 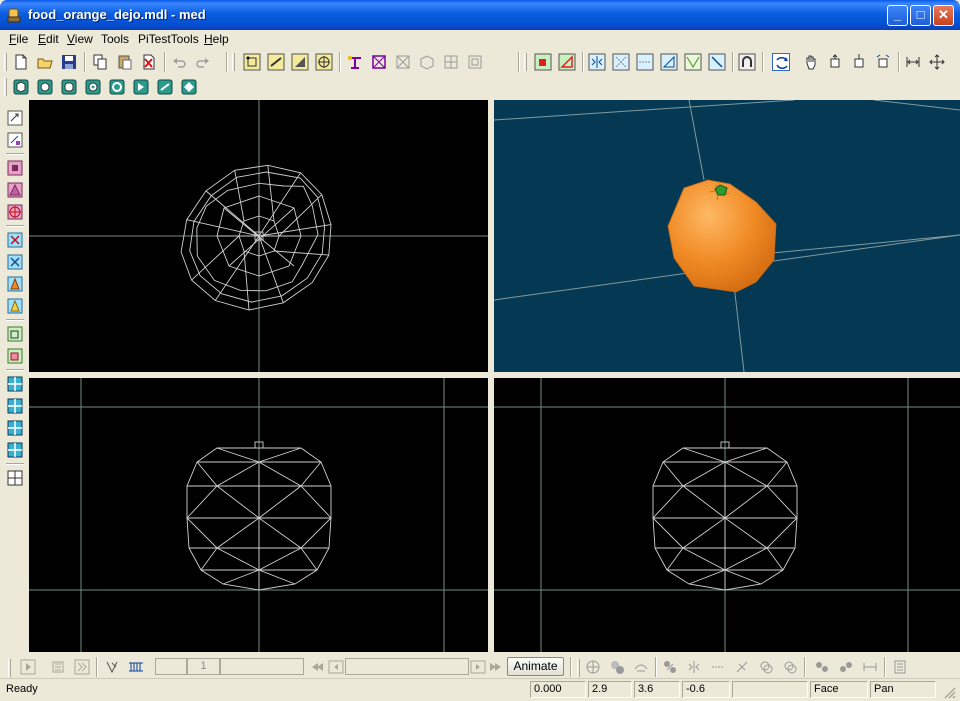 I want to click on bone-length-icon, so click(x=870, y=667).